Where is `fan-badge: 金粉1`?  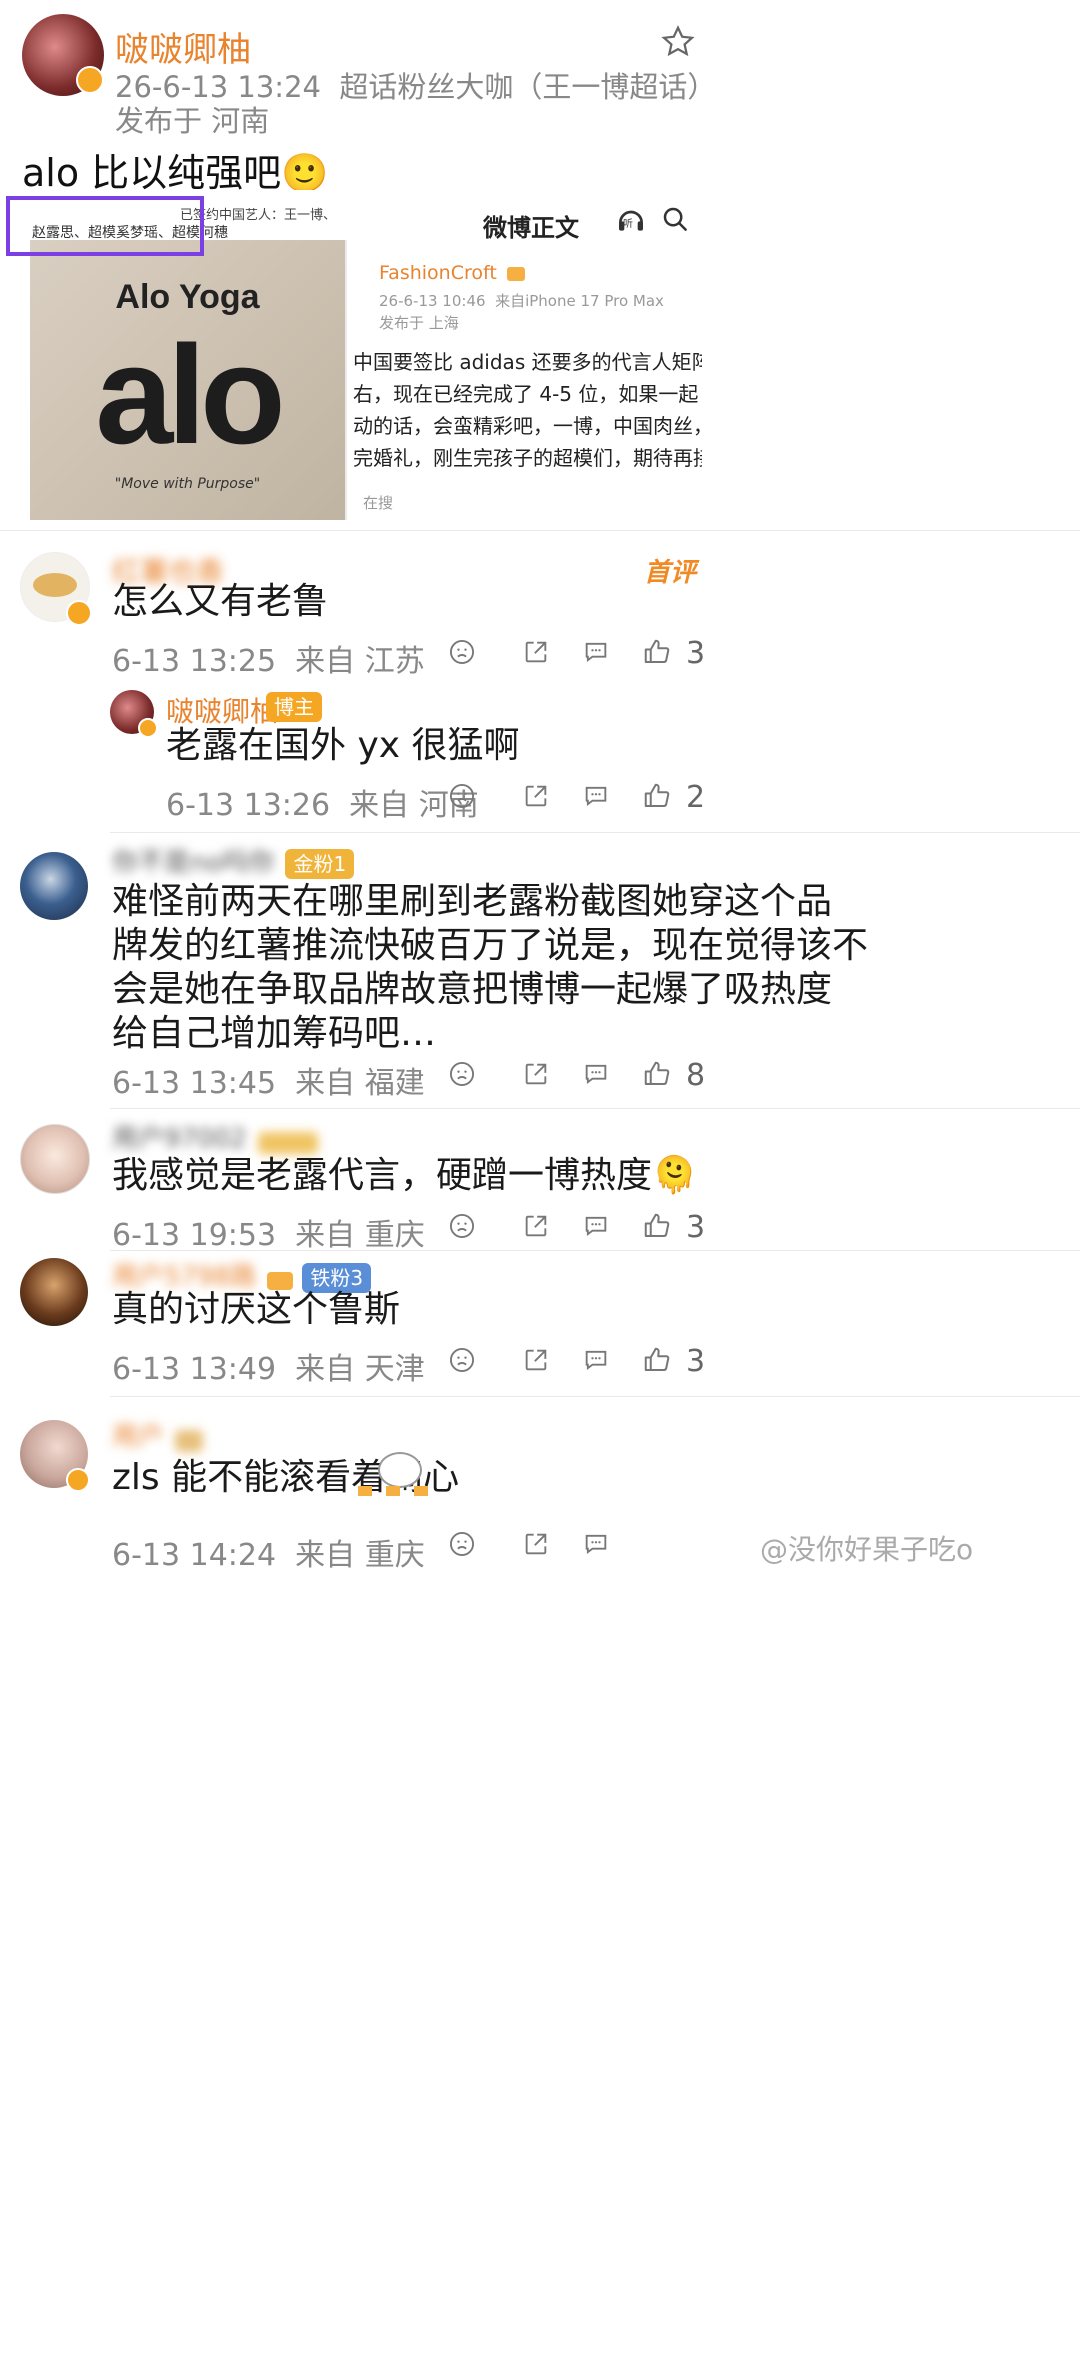
fan-badge: 金粉1 is located at coordinates (320, 864).